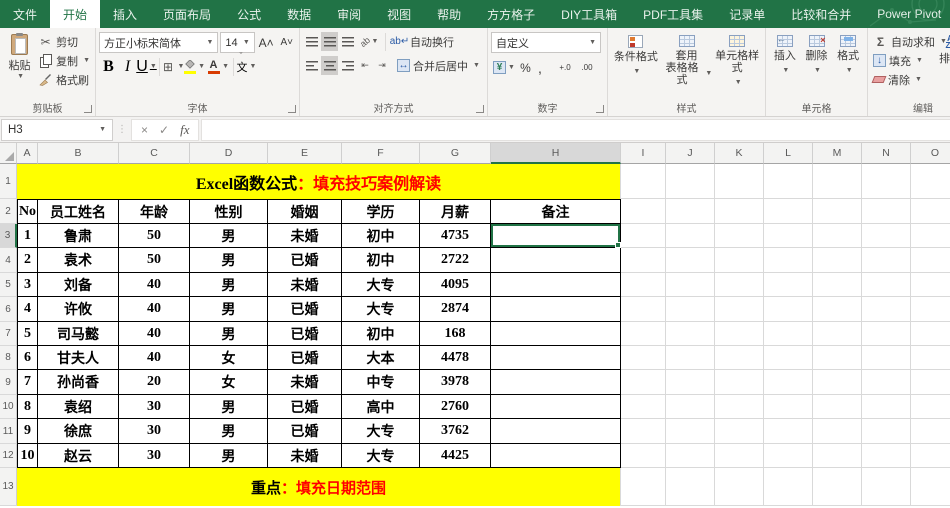 This screenshot has height=508, width=950. Describe the element at coordinates (837, 382) in the screenshot. I see `cell-M9` at that location.